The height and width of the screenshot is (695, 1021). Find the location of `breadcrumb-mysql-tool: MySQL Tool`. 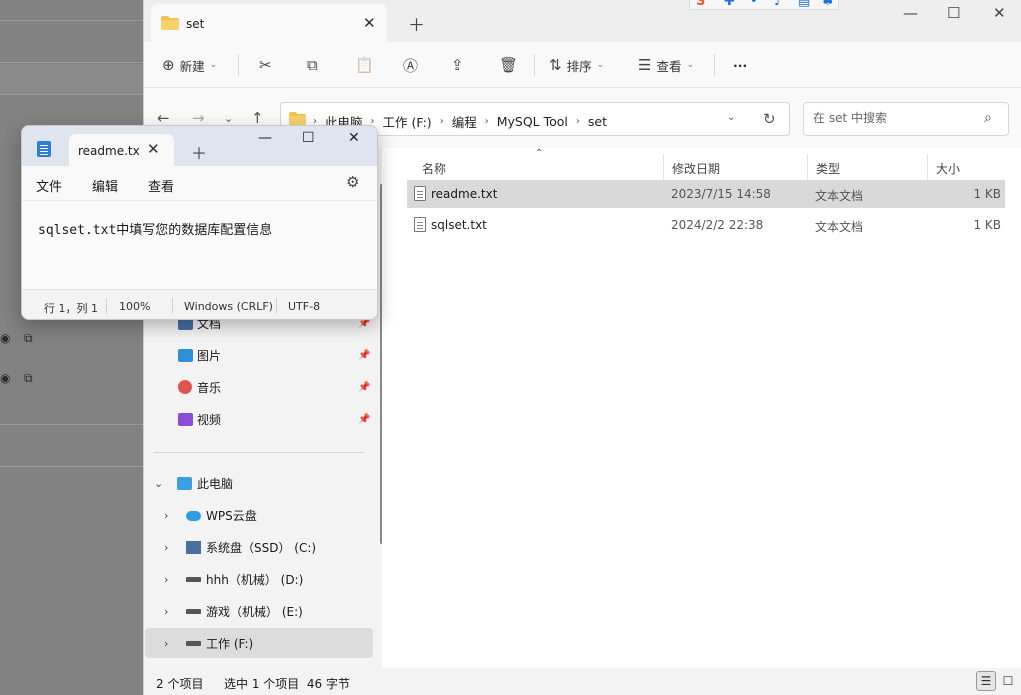

breadcrumb-mysql-tool: MySQL Tool is located at coordinates (532, 121).